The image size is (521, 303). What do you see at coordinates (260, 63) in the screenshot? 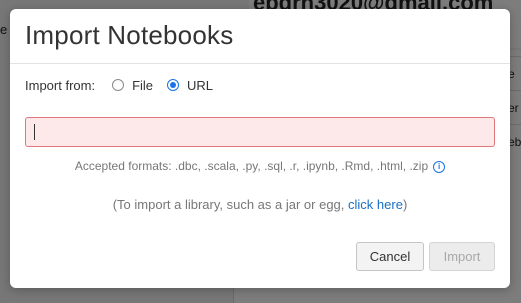
I see `title-divider` at bounding box center [260, 63].